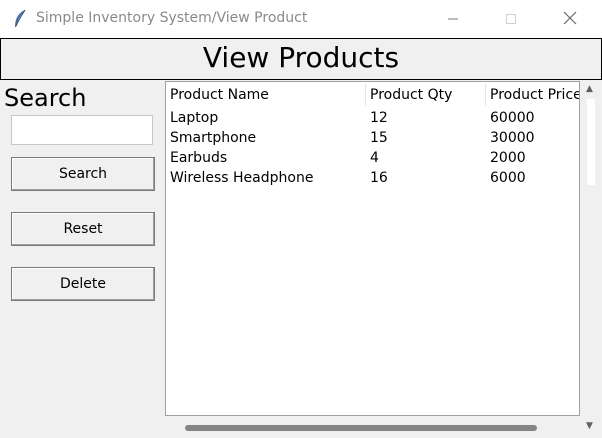 The image size is (602, 438). I want to click on maximize-button, so click(511, 19).